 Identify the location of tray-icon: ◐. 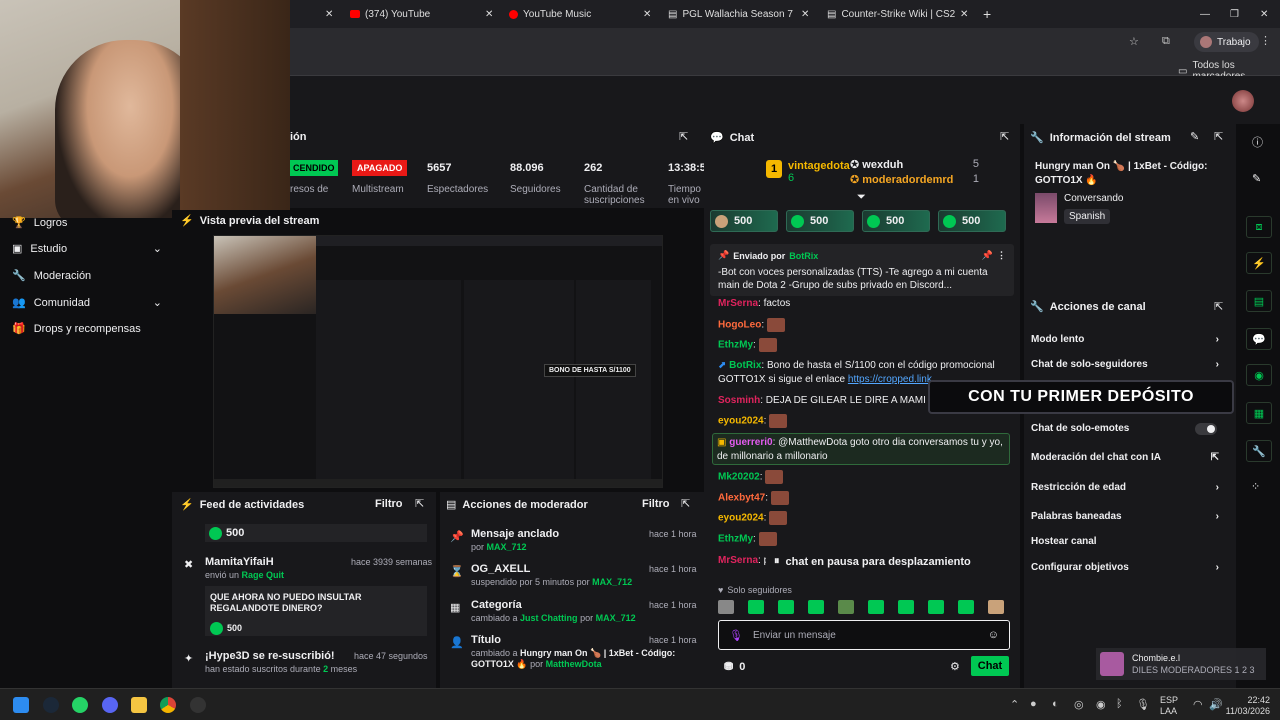
(1055, 704).